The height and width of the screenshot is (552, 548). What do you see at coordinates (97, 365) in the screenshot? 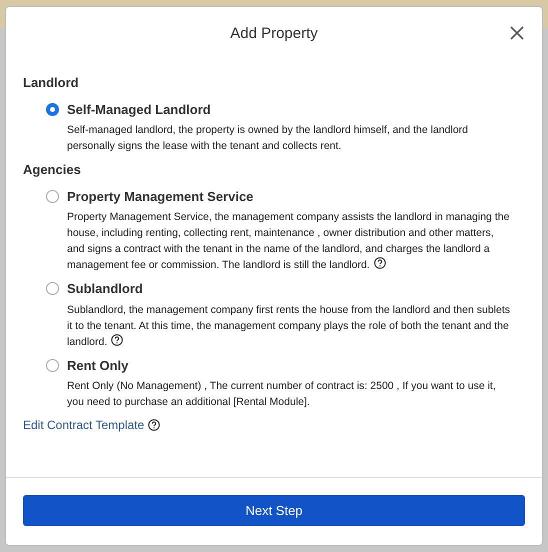
I see `option-title: Rent Only` at bounding box center [97, 365].